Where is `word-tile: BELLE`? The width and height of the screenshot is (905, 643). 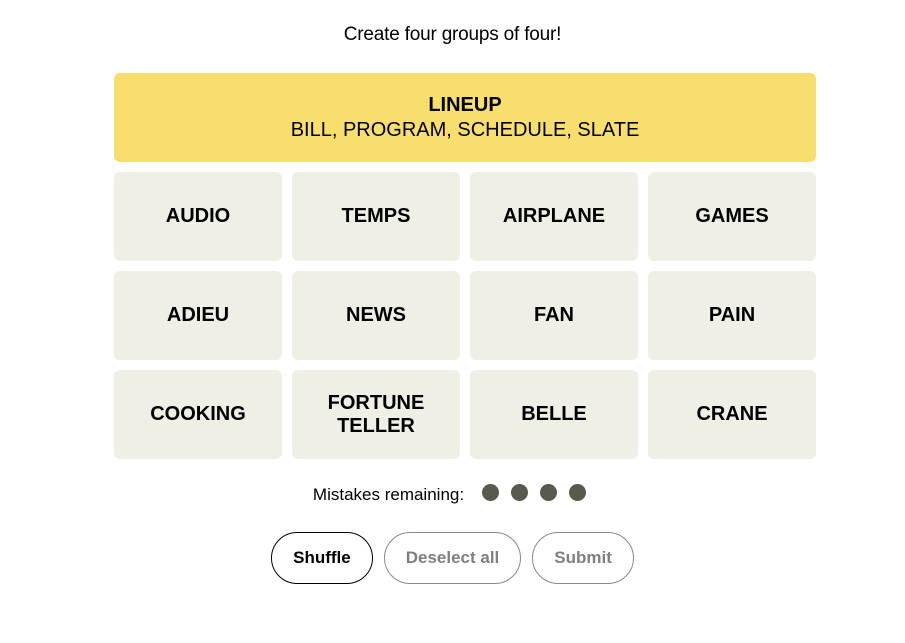 word-tile: BELLE is located at coordinates (554, 414).